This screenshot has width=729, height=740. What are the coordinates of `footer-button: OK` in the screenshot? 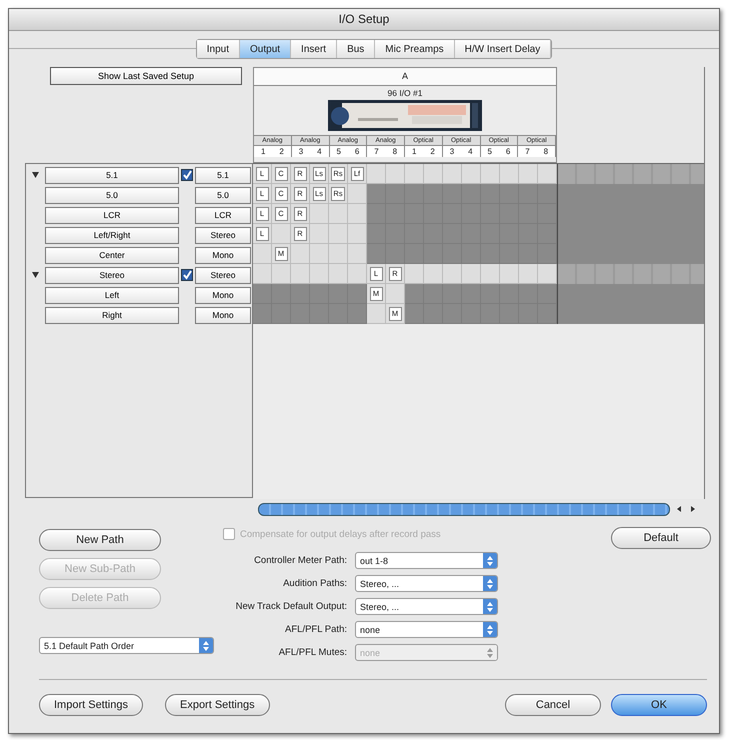 It's located at (659, 705).